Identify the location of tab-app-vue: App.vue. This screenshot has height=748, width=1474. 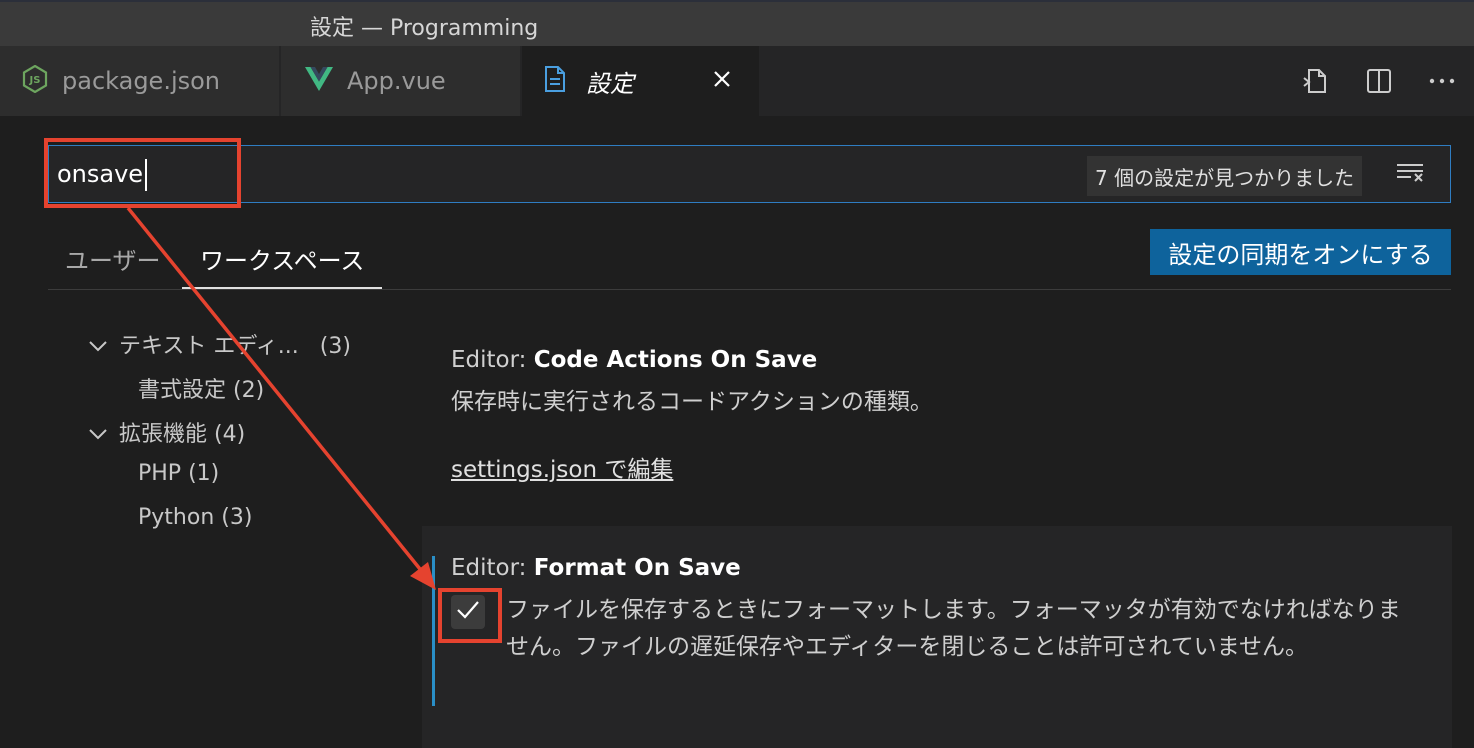
(401, 81).